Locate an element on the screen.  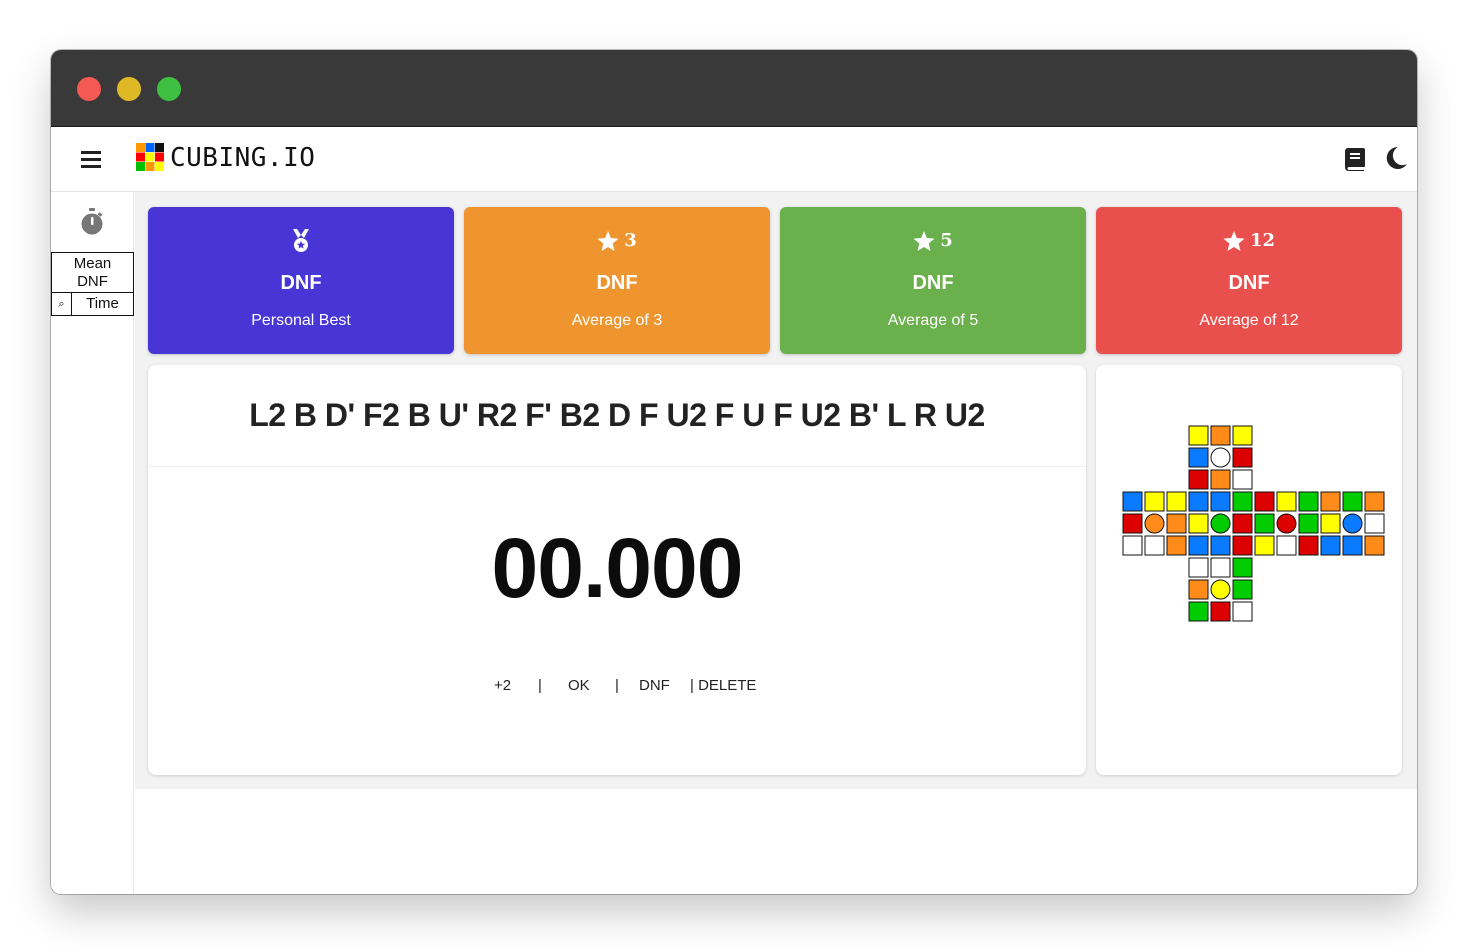
window-titlebar is located at coordinates (734, 88).